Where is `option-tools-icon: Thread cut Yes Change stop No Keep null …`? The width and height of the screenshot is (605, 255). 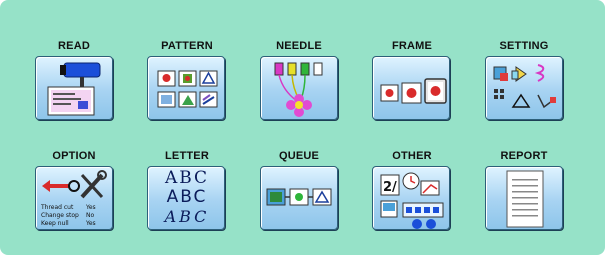 option-tools-icon: Thread cut Yes Change stop No Keep null … is located at coordinates (73, 198).